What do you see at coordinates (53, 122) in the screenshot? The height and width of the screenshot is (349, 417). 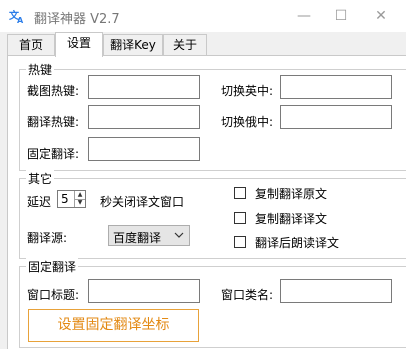 I see `translate-hotkey-label: 翻译热键:` at bounding box center [53, 122].